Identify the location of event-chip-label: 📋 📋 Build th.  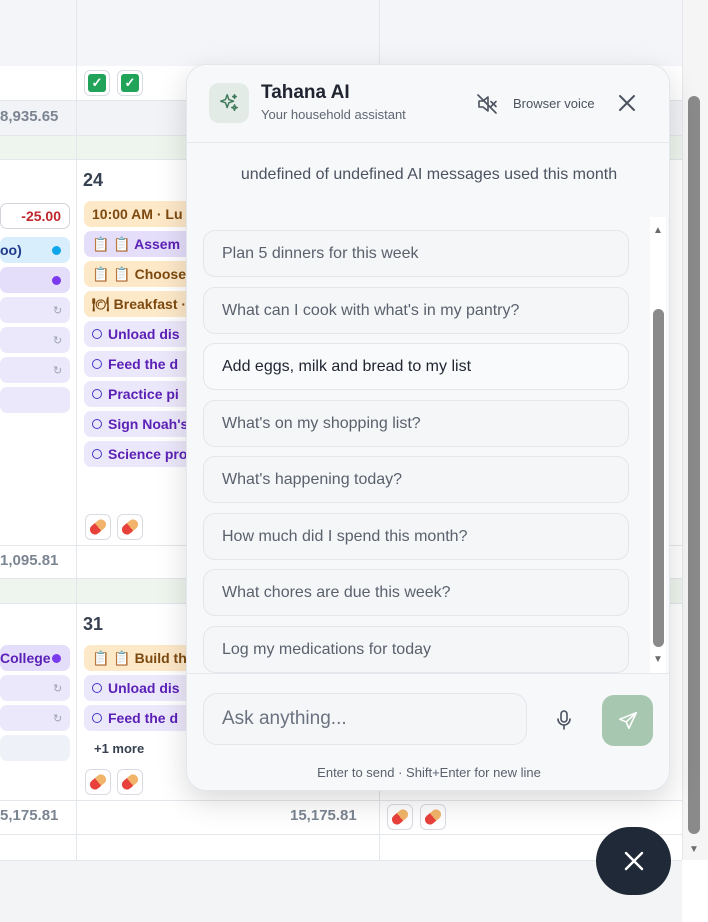
(139, 657).